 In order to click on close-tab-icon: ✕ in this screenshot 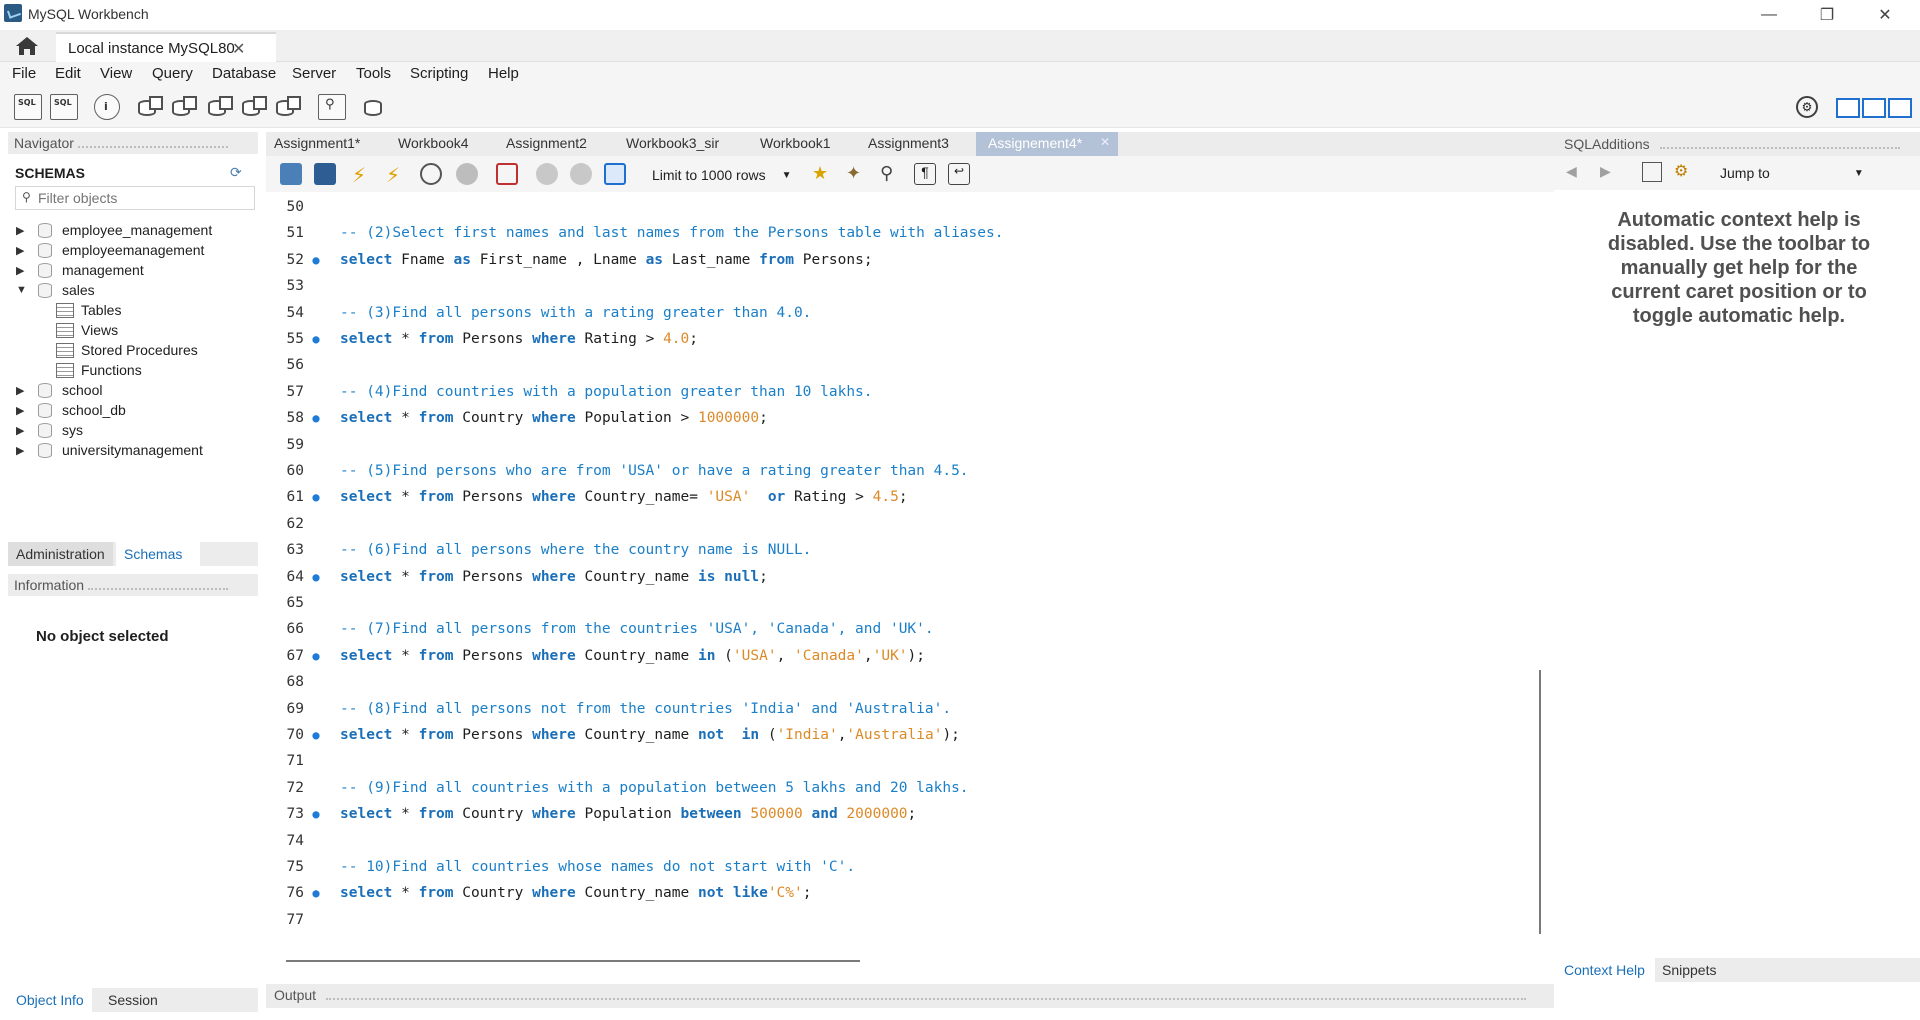, I will do `click(238, 49)`.